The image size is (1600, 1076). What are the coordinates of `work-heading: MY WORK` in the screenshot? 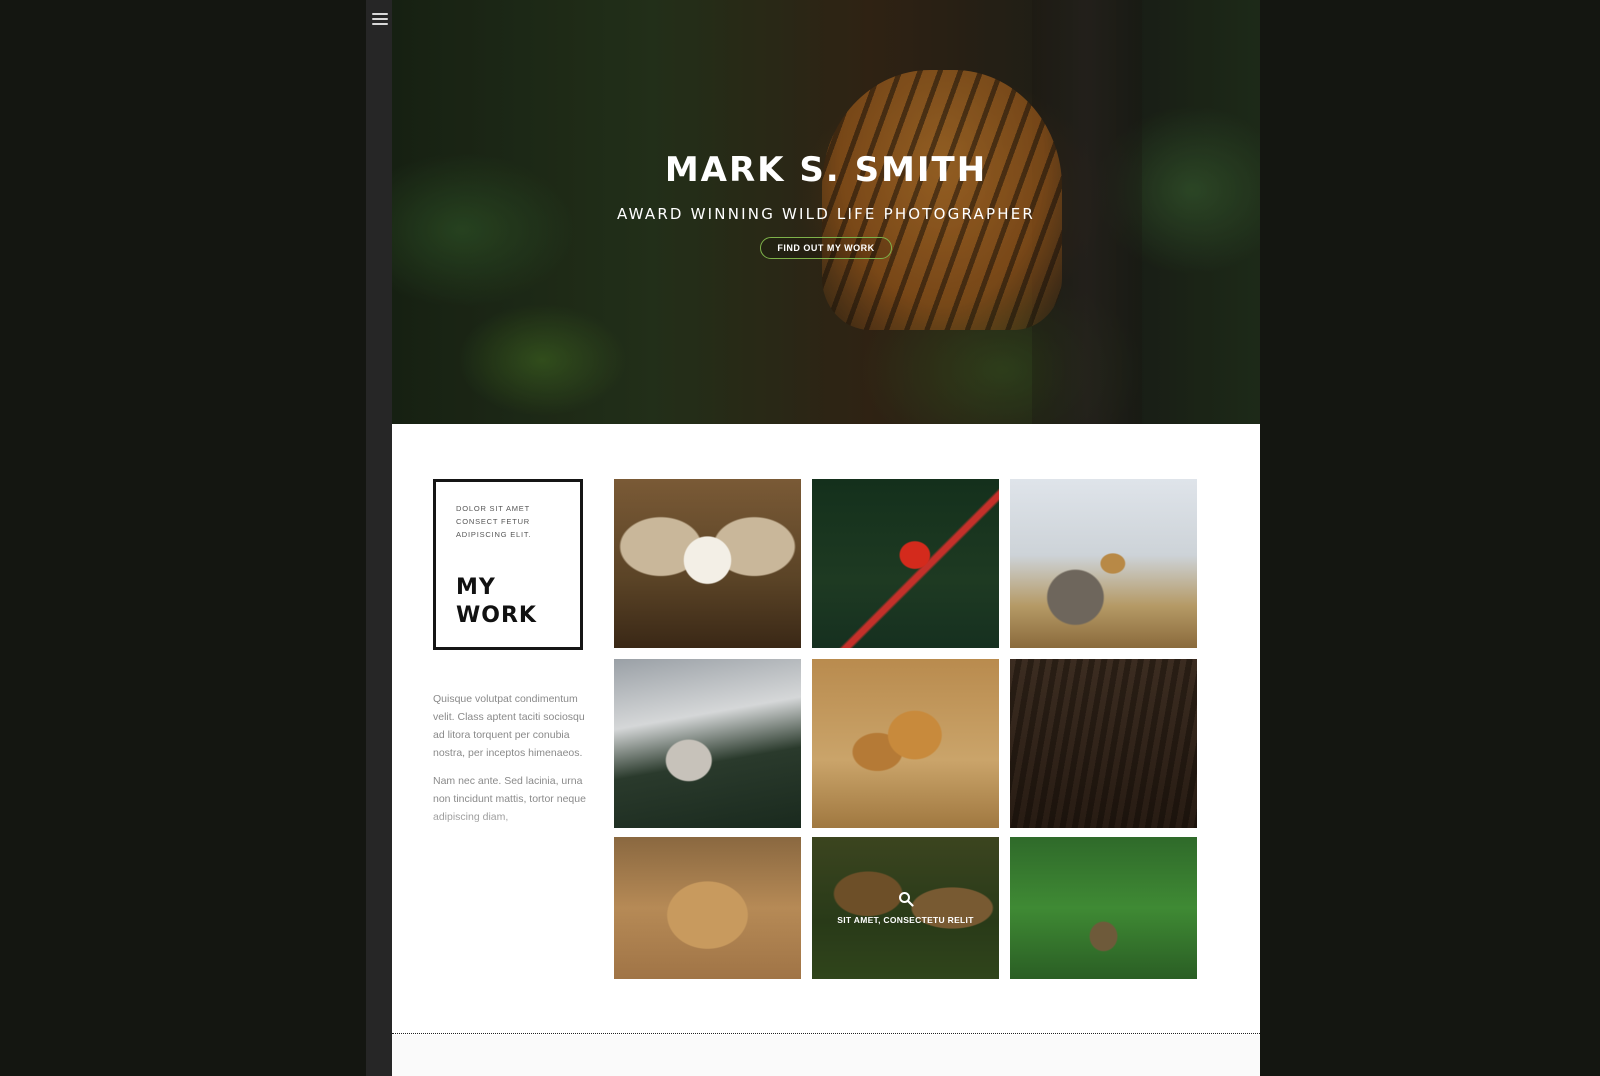 It's located at (496, 601).